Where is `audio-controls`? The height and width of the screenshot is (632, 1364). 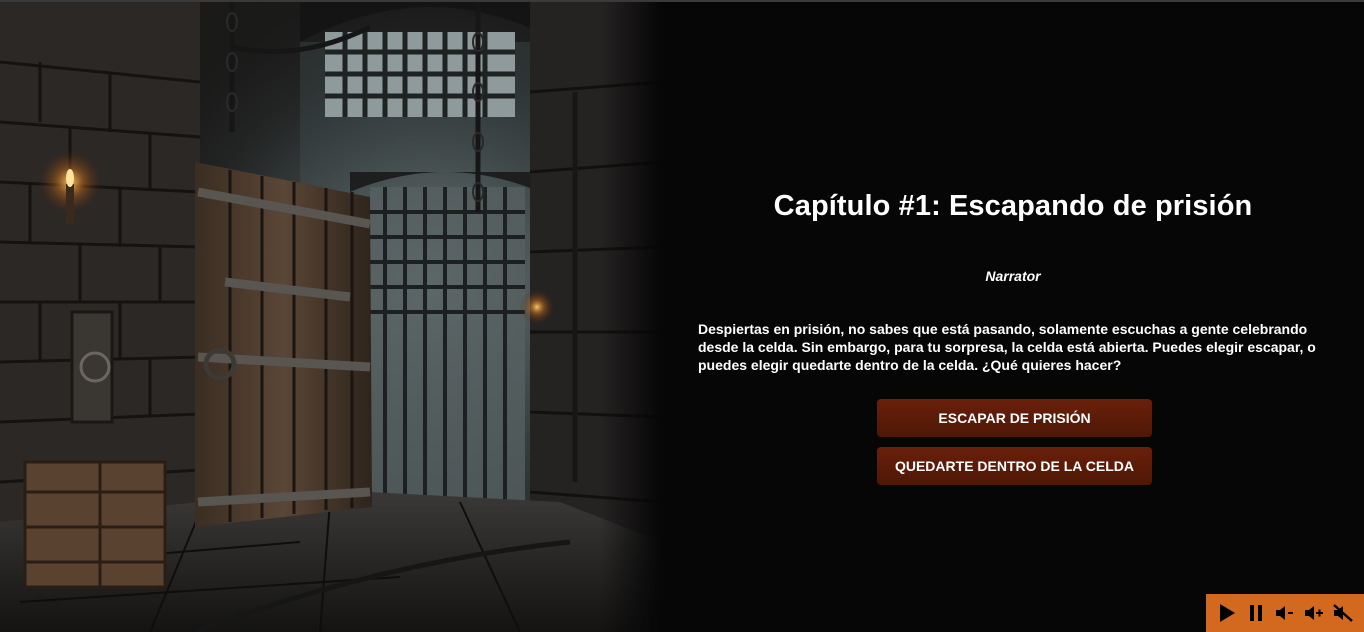
audio-controls is located at coordinates (1285, 613).